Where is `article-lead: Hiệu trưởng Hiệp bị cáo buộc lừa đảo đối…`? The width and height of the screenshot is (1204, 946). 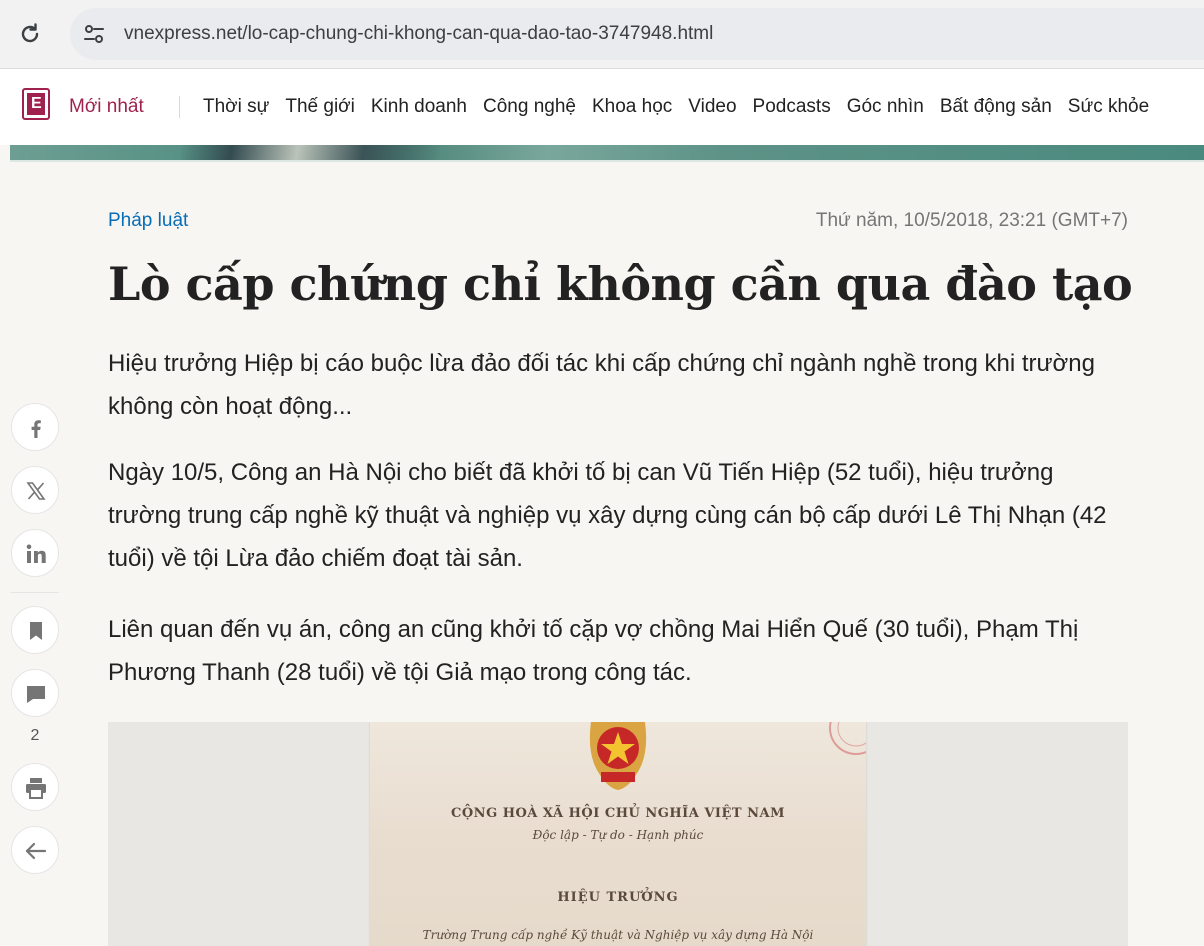 article-lead: Hiệu trưởng Hiệp bị cáo buộc lừa đảo đối… is located at coordinates (601, 385).